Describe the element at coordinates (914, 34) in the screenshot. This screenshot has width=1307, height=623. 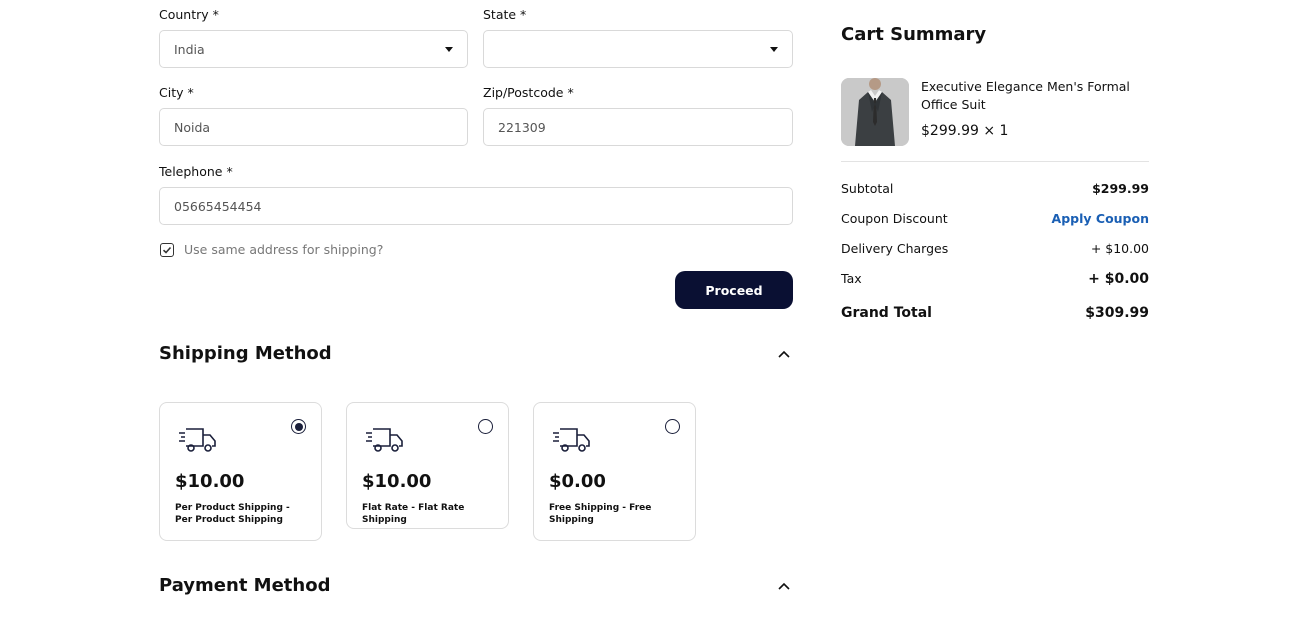
I see `cart-summary-title: Cart Summary` at that location.